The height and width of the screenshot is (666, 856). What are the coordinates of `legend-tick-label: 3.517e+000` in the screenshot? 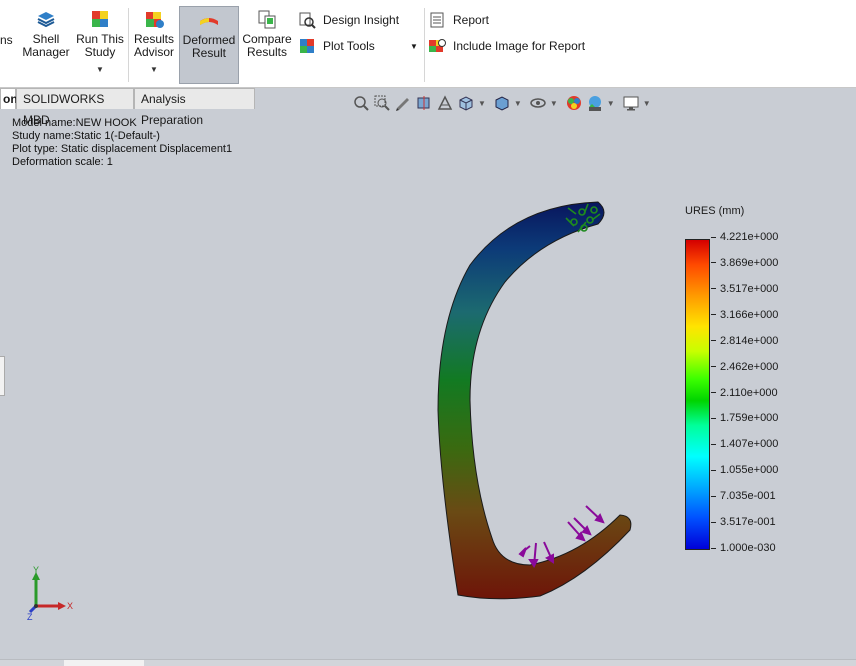 It's located at (744, 289).